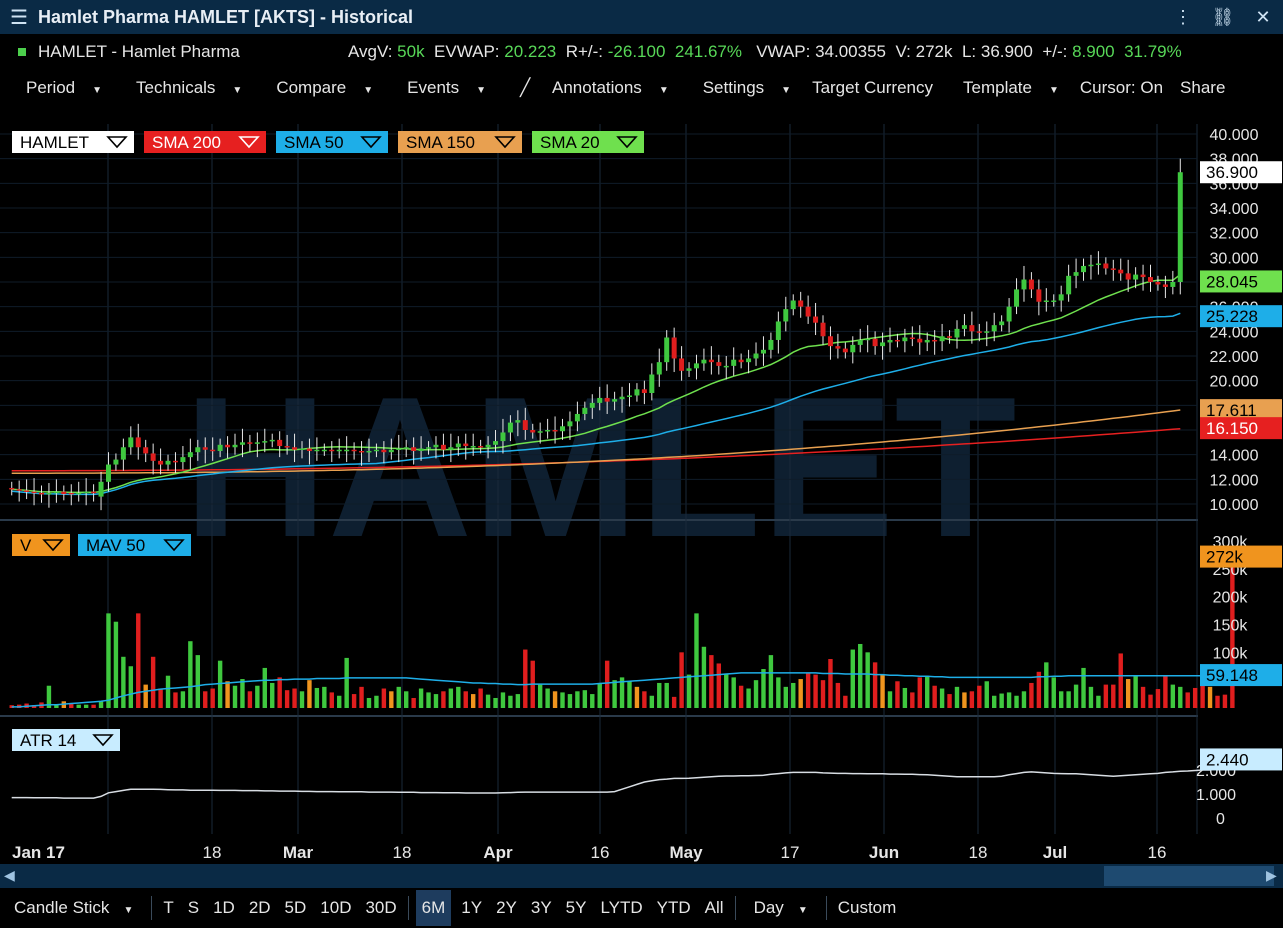  What do you see at coordinates (471, 908) in the screenshot?
I see `range-1y: 1Y` at bounding box center [471, 908].